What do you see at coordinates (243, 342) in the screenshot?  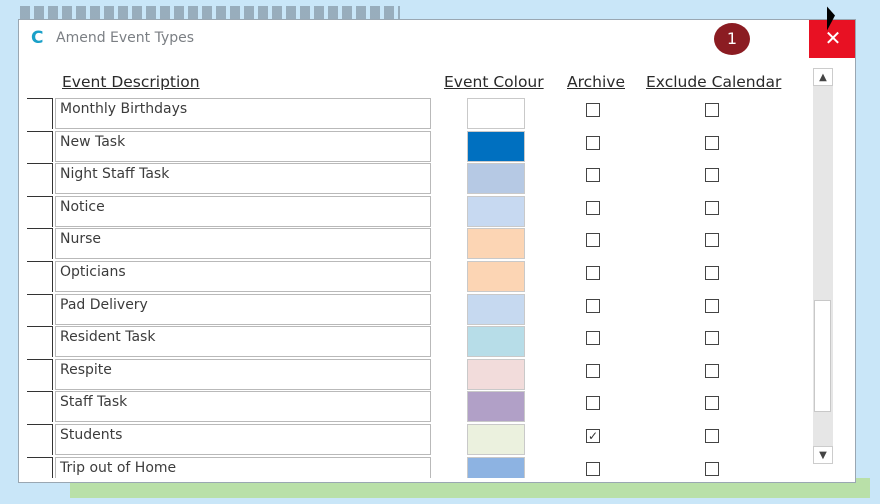 I see `event-description-field: Resident Task` at bounding box center [243, 342].